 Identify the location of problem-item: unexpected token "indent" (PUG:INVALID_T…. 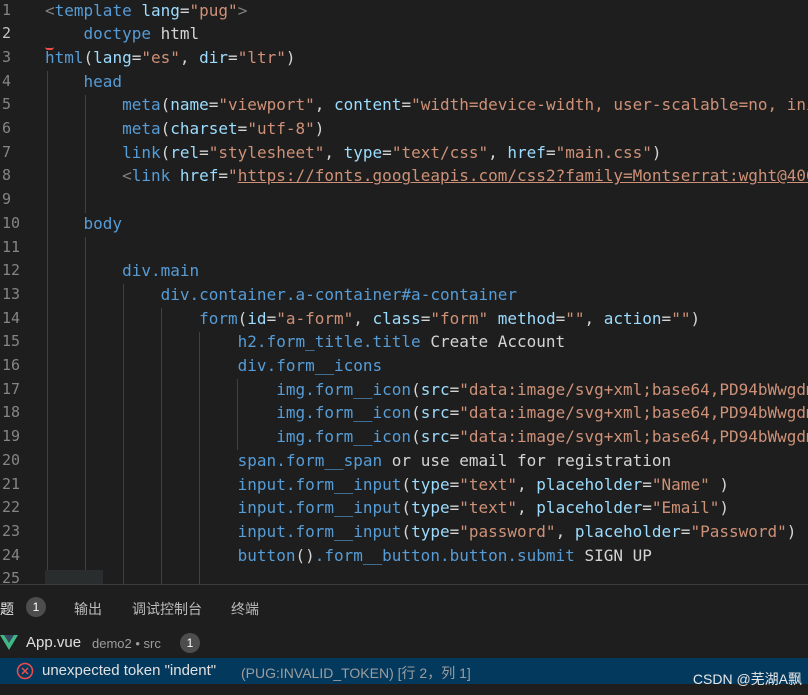
(404, 671).